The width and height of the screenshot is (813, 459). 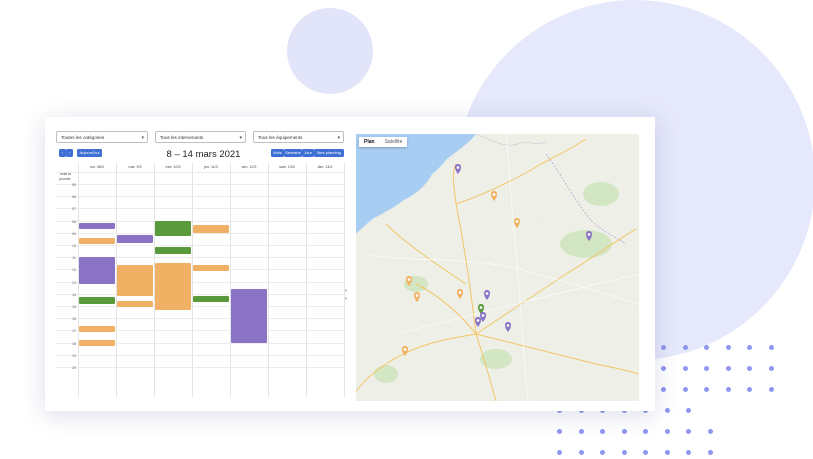 I want to click on hour-label: 09, so click(x=74, y=233).